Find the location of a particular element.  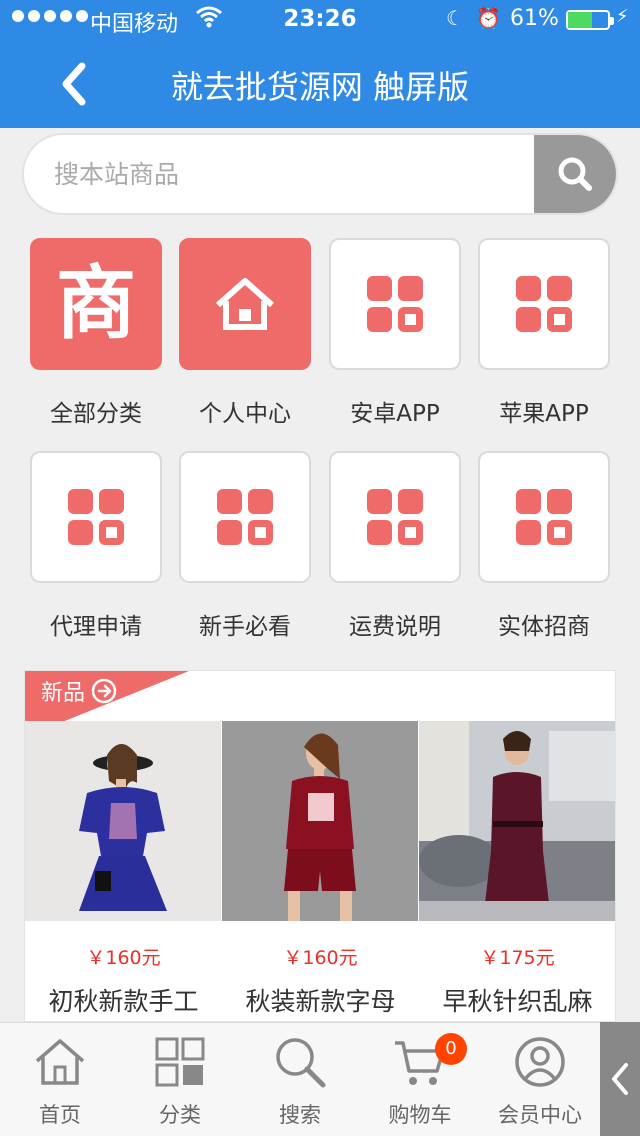

shang-icon: 商 is located at coordinates (96, 303).